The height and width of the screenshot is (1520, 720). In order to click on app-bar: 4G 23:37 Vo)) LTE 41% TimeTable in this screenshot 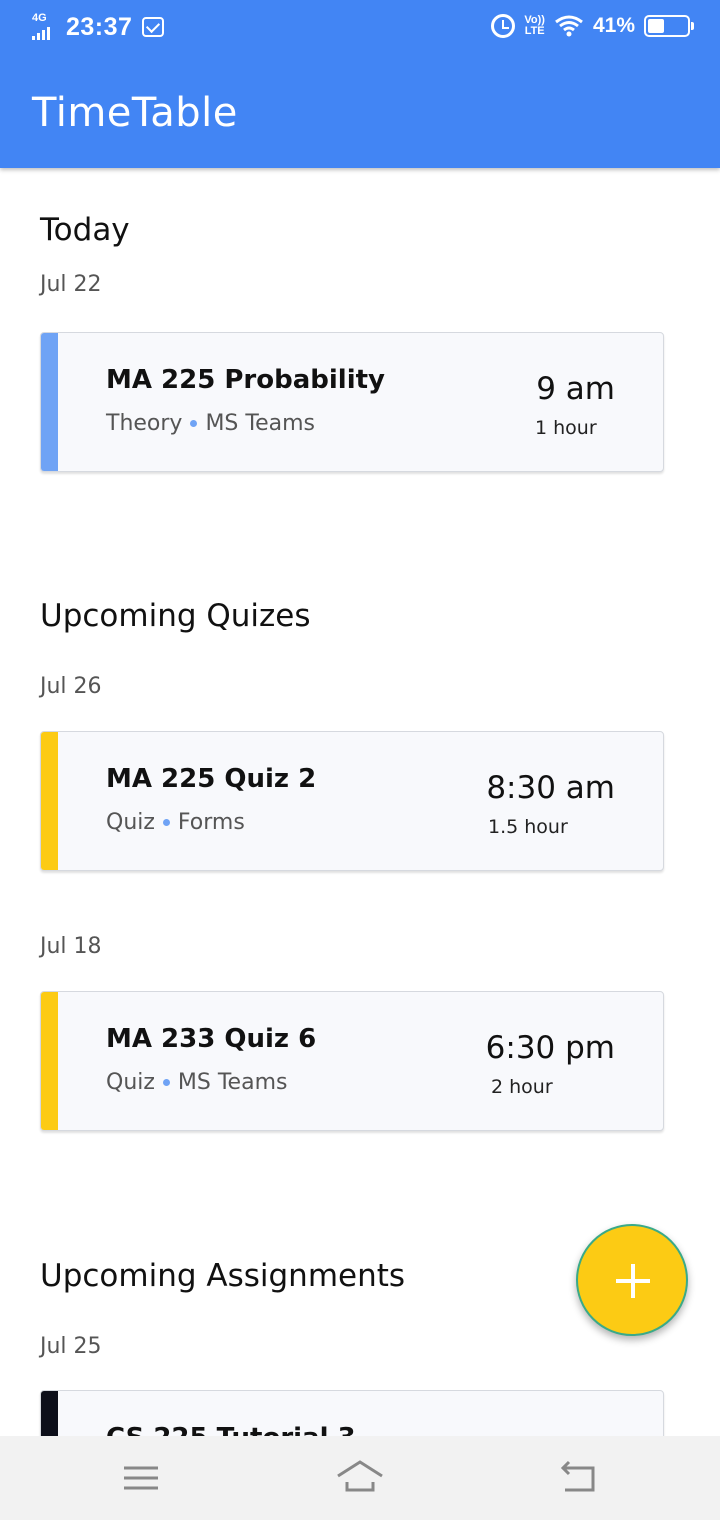, I will do `click(360, 84)`.